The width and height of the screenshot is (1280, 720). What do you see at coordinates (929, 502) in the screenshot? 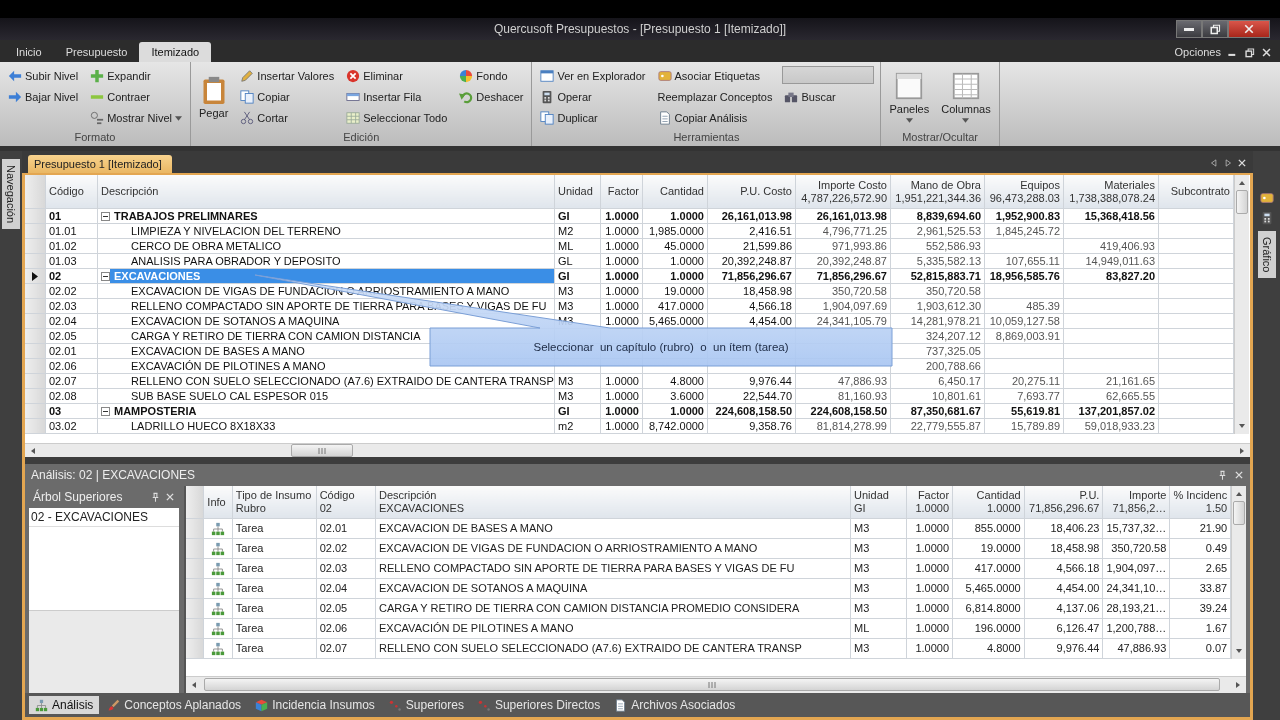
I see `column-header: Factor 1.0000` at bounding box center [929, 502].